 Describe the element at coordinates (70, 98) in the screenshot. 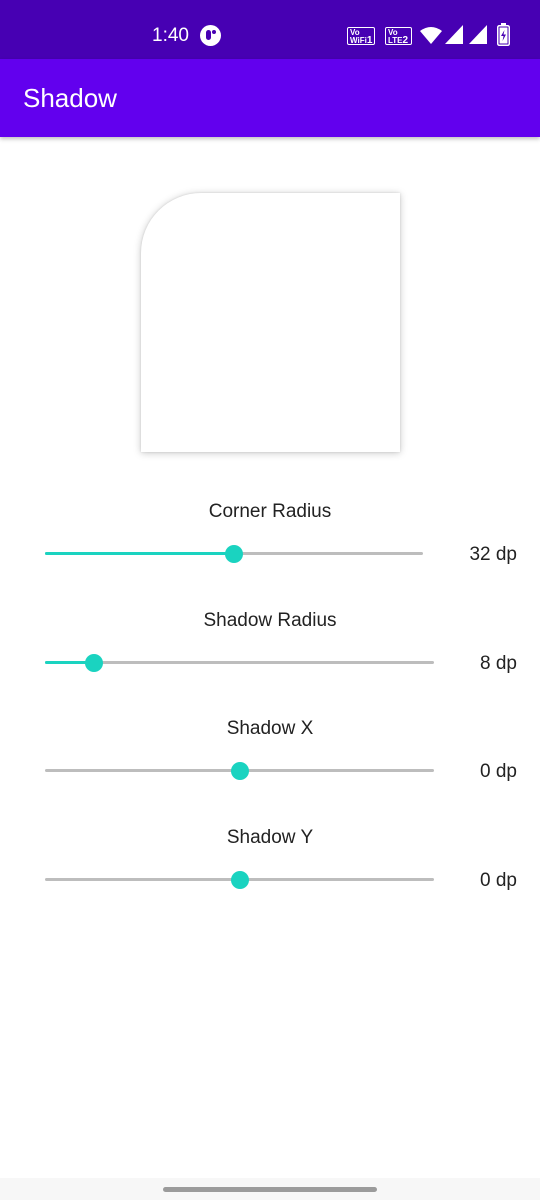

I see `app-title: Shadow` at that location.